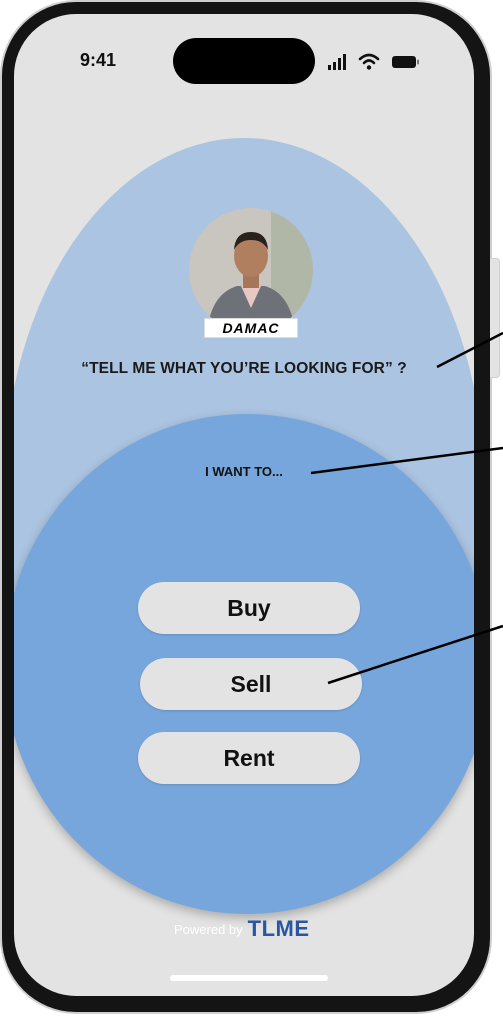  I want to click on side-button, so click(495, 318).